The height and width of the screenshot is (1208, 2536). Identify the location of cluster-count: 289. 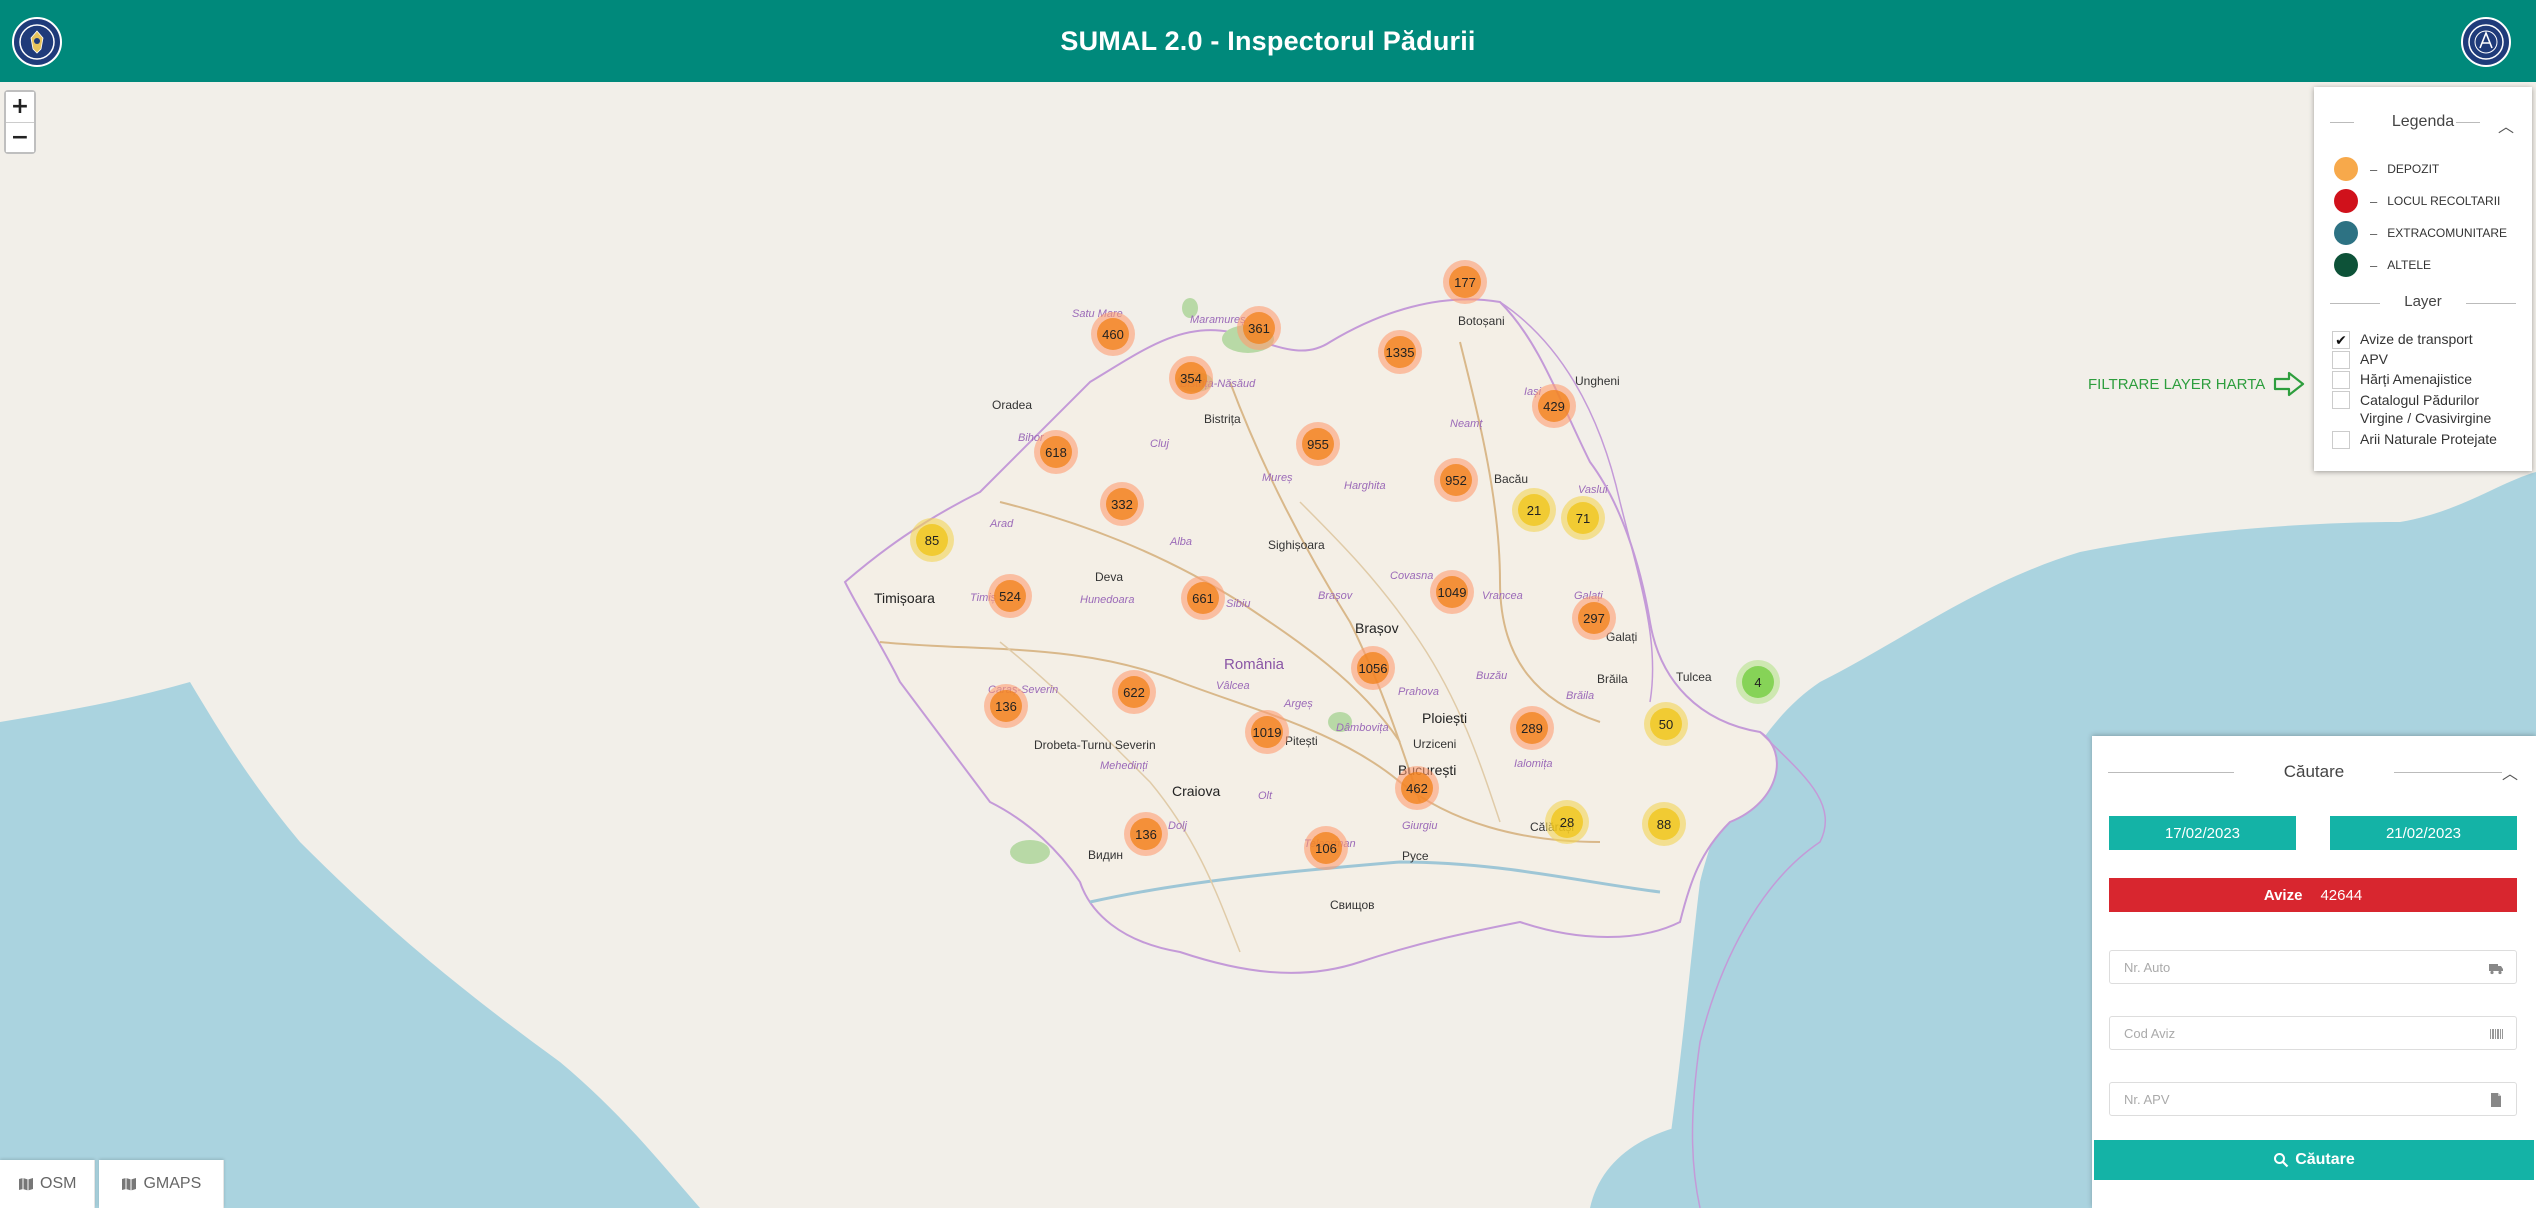
(1532, 728).